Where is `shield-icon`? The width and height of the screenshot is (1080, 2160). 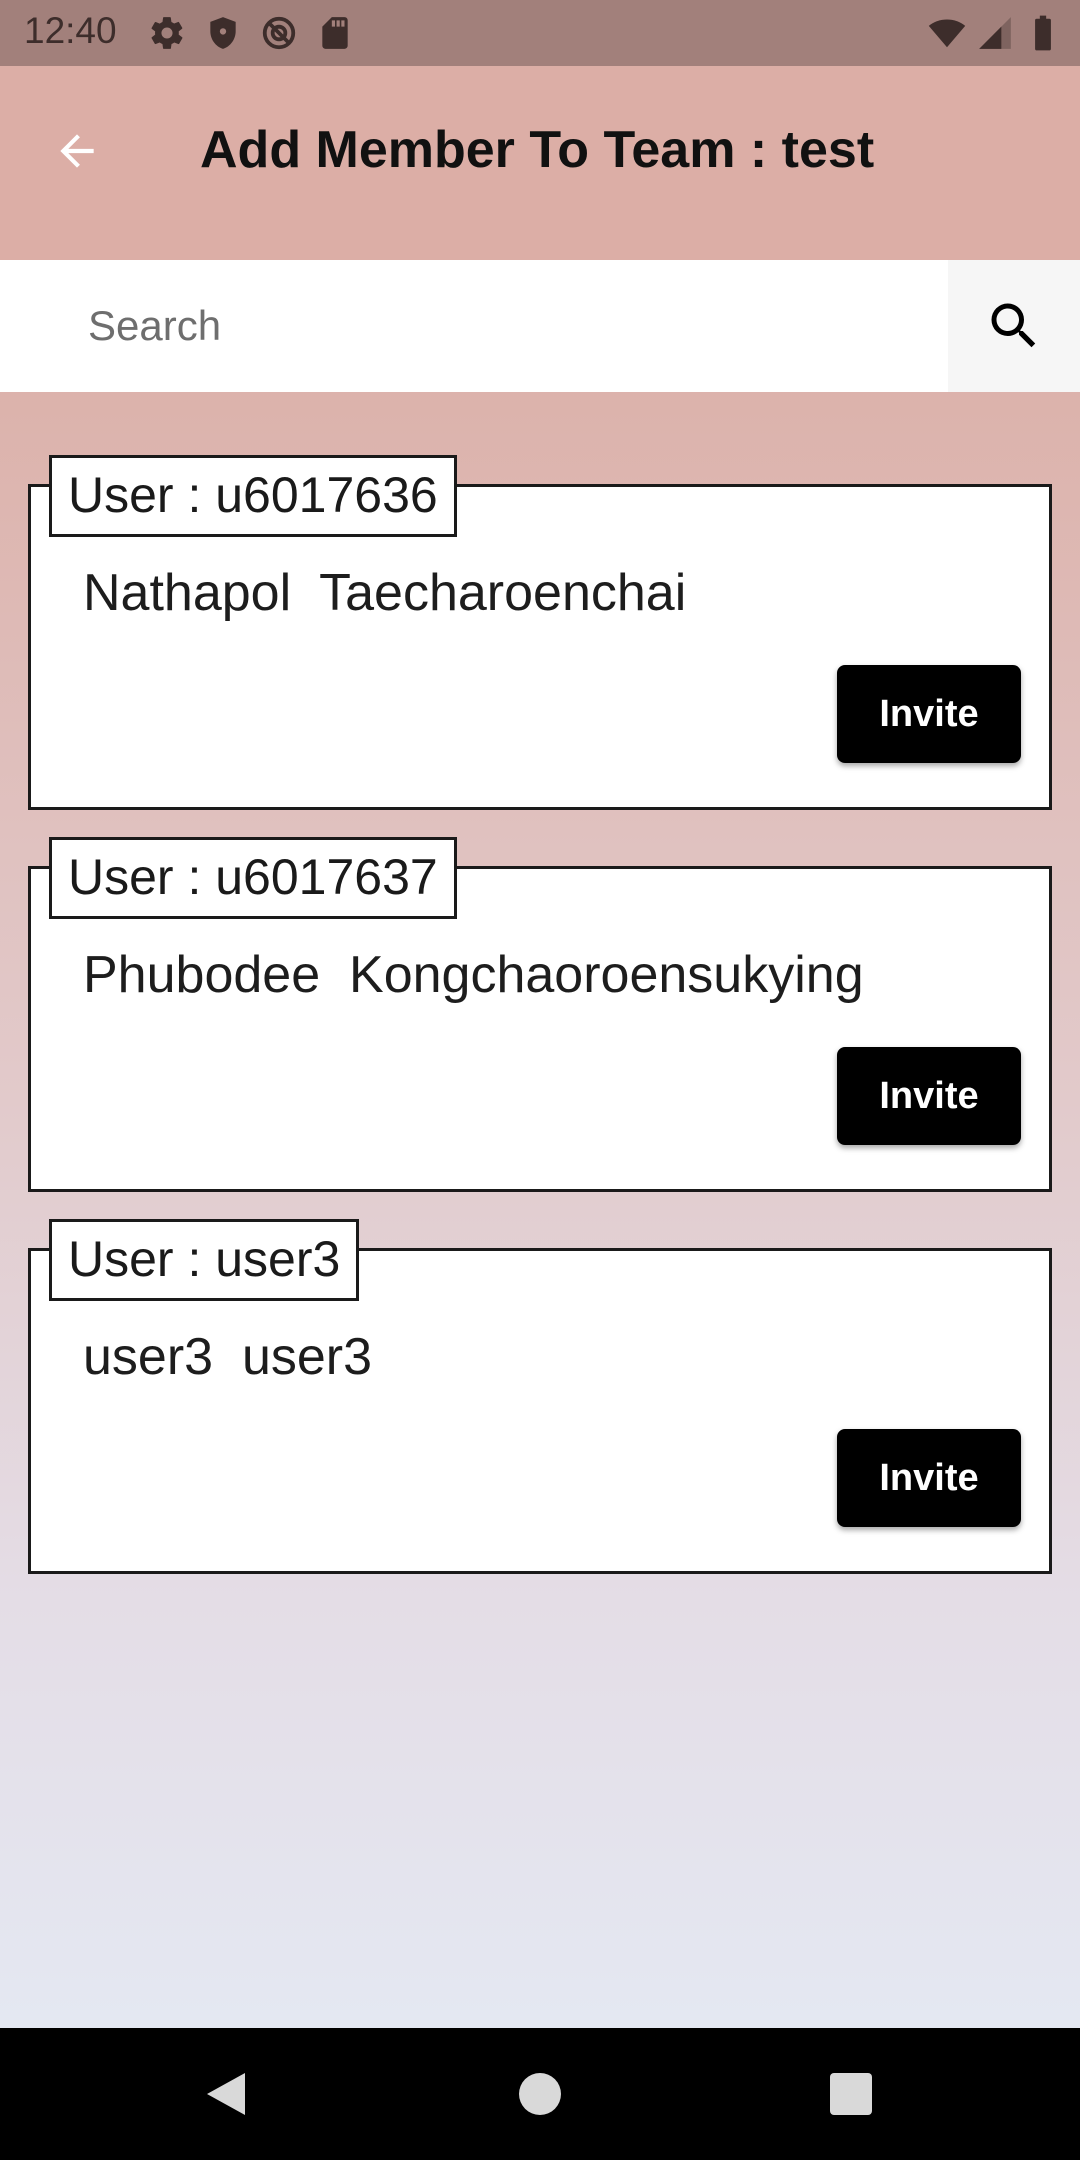 shield-icon is located at coordinates (223, 33).